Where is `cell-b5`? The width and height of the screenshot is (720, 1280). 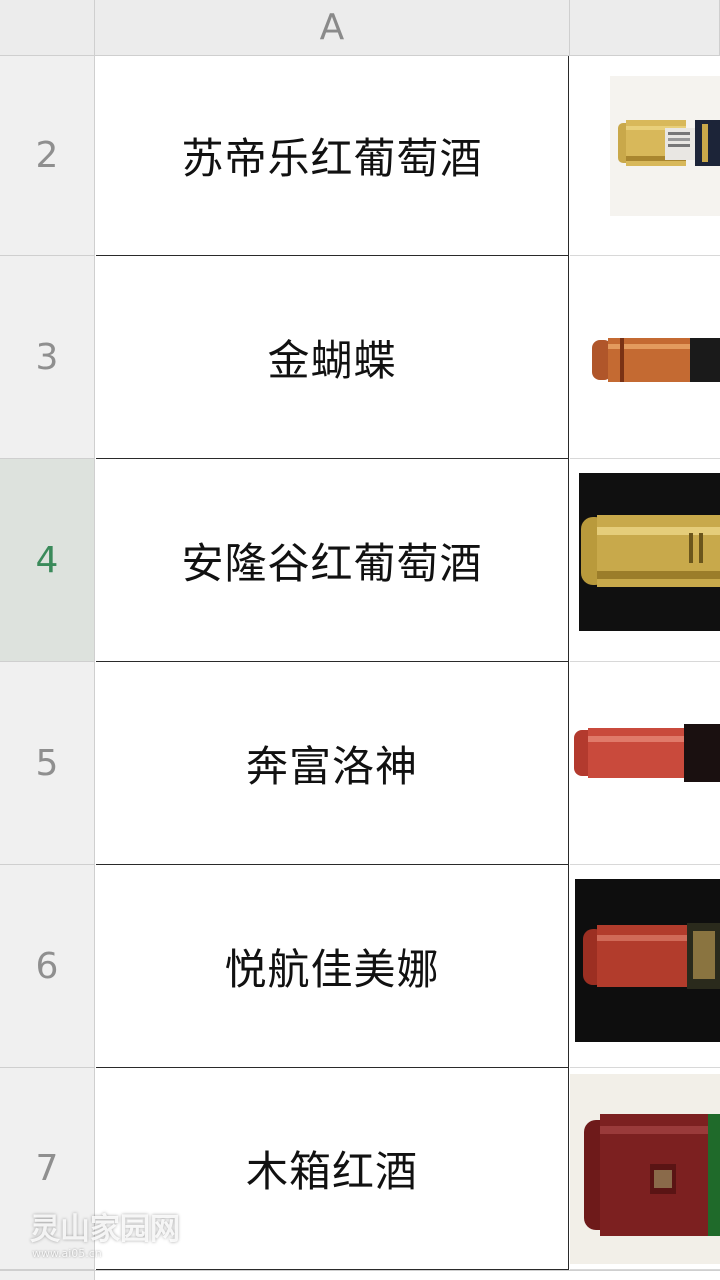 cell-b5 is located at coordinates (645, 763).